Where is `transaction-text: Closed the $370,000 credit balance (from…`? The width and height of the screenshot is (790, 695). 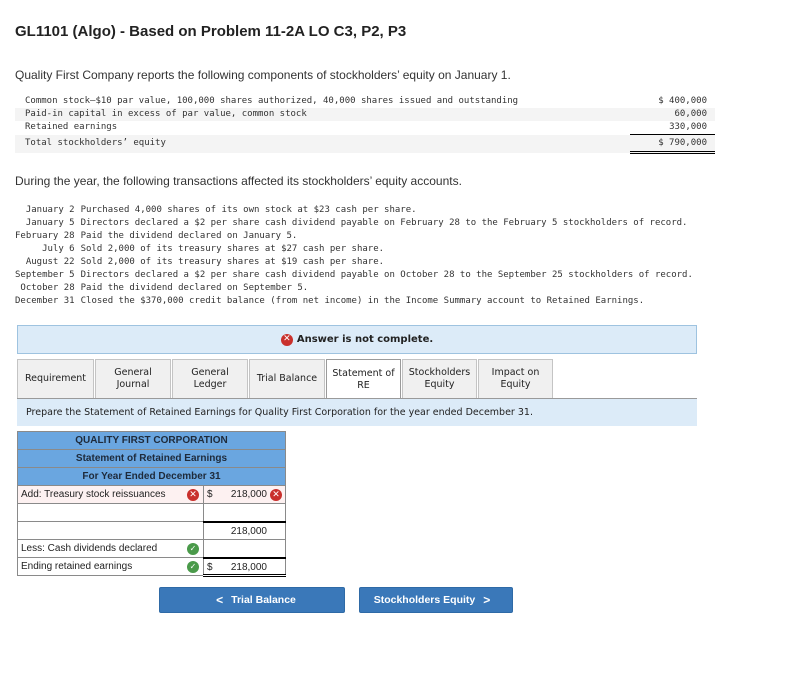
transaction-text: Closed the $370,000 credit balance (from… is located at coordinates (362, 301).